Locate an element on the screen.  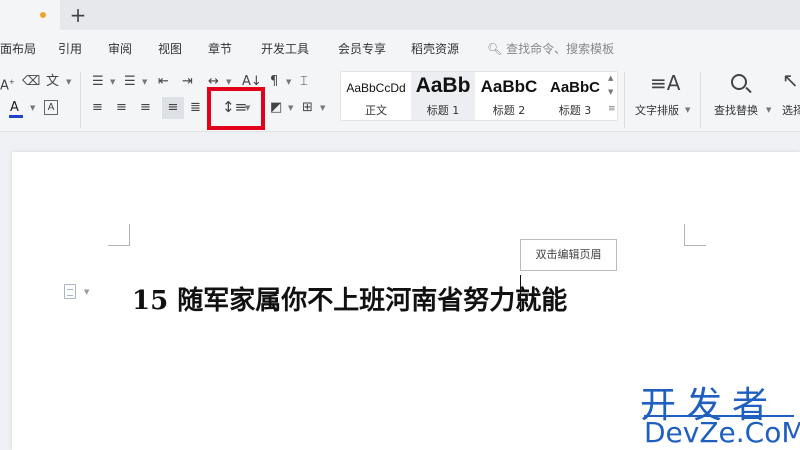
margin-corner-left is located at coordinates (119, 235).